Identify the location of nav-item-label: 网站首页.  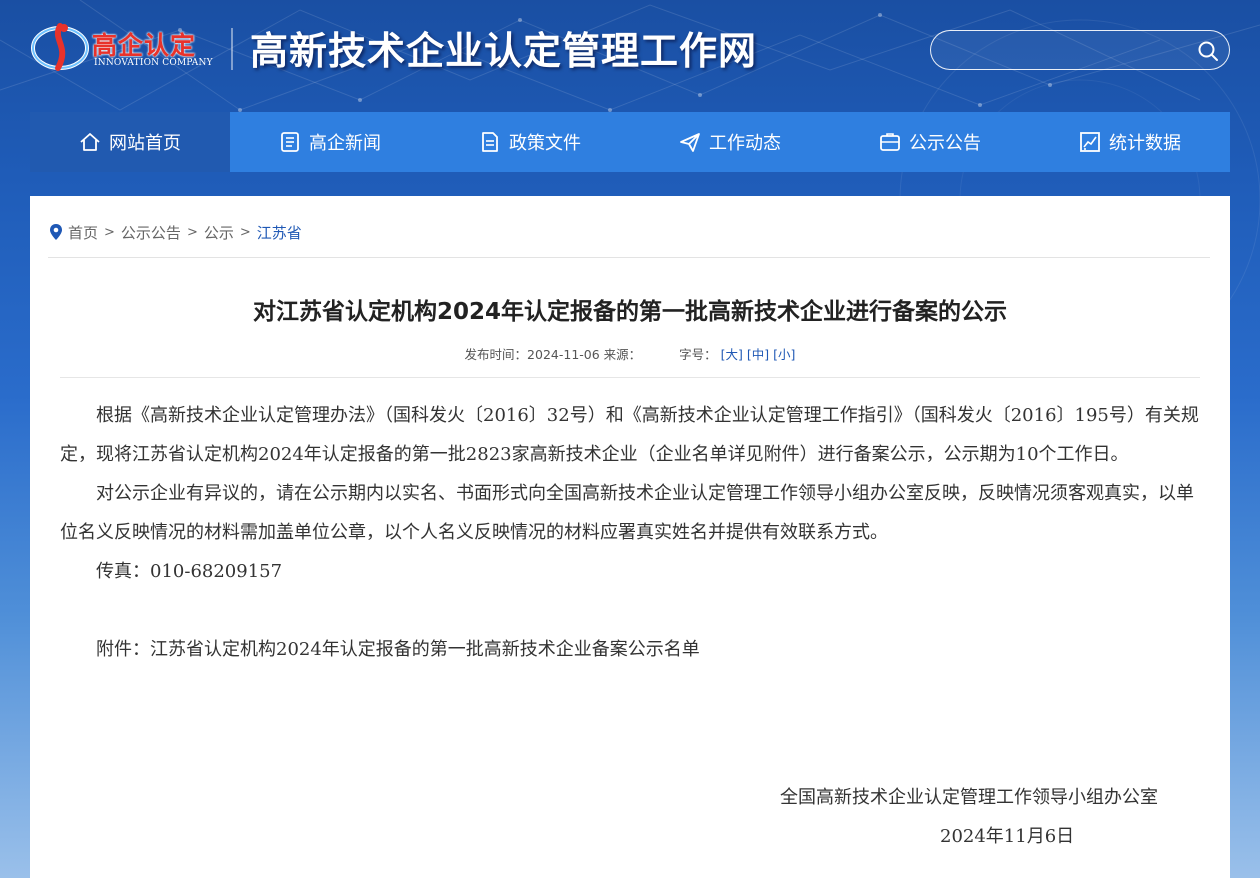
(145, 143).